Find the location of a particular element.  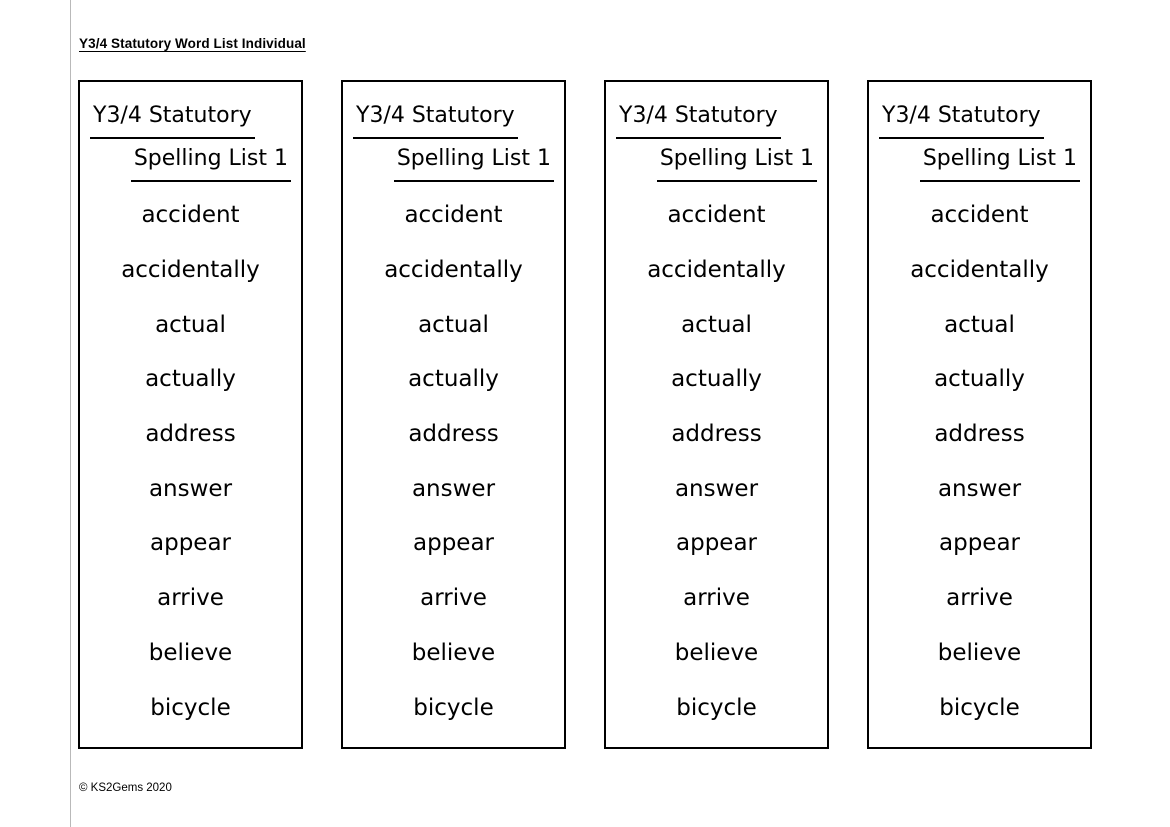

footer-credit: © KS2Gems 2020 is located at coordinates (125, 788).